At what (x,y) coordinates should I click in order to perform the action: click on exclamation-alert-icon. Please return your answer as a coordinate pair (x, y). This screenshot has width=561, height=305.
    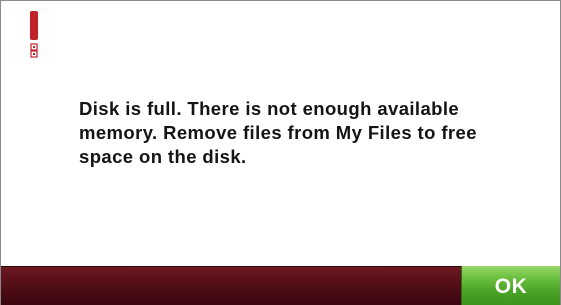
    Looking at the image, I should click on (34, 34).